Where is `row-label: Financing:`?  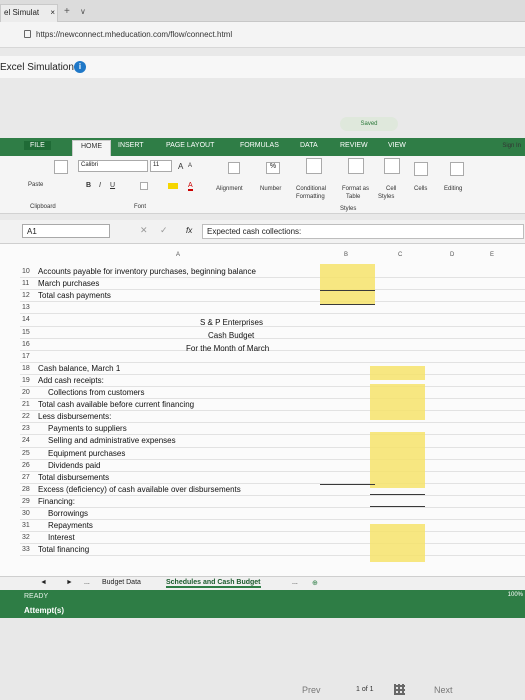
row-label: Financing: is located at coordinates (56, 501).